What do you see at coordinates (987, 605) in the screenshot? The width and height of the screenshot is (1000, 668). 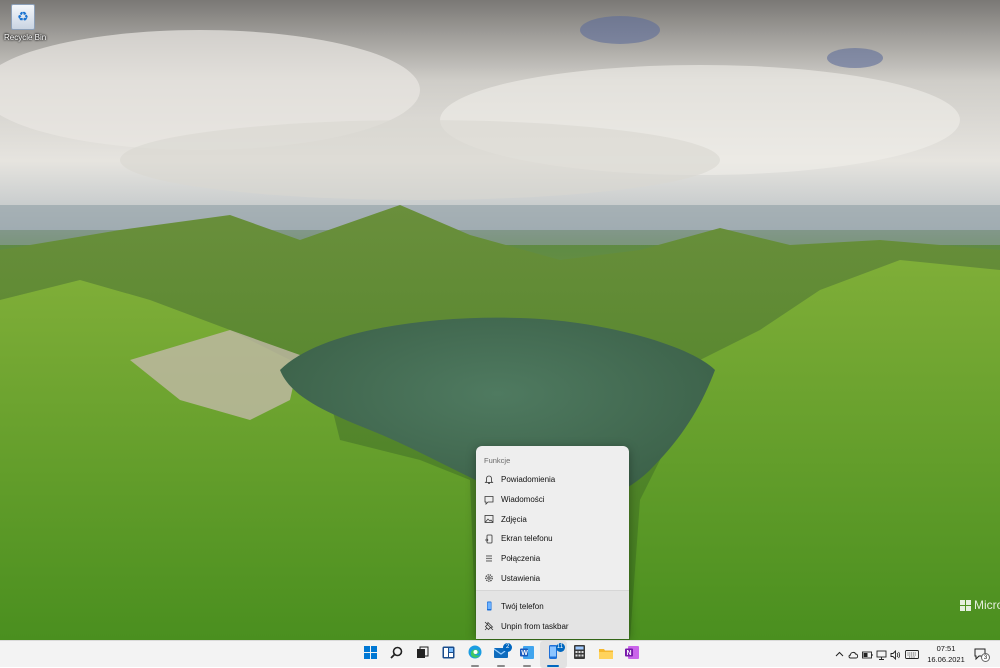 I see `watermark-text: Microsoft` at bounding box center [987, 605].